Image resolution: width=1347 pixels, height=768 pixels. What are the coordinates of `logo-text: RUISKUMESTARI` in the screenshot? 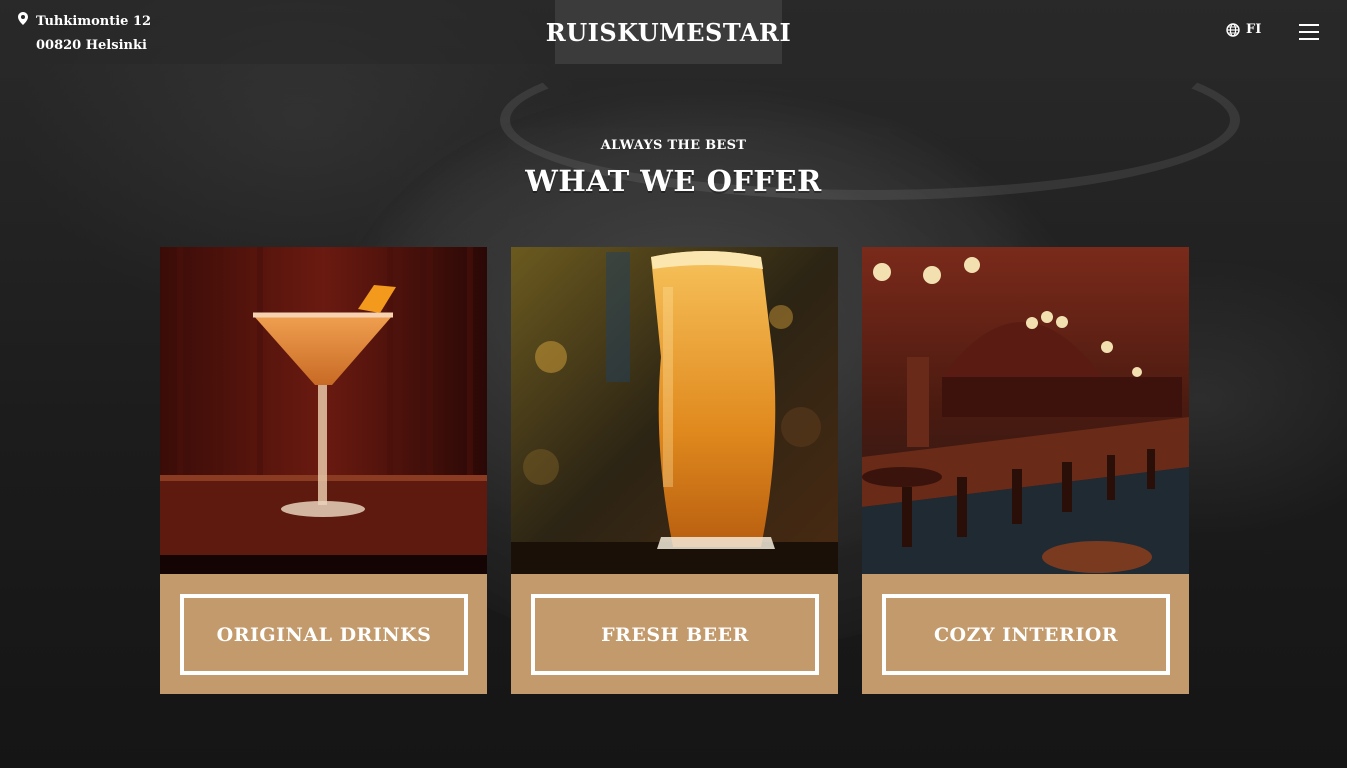 It's located at (668, 32).